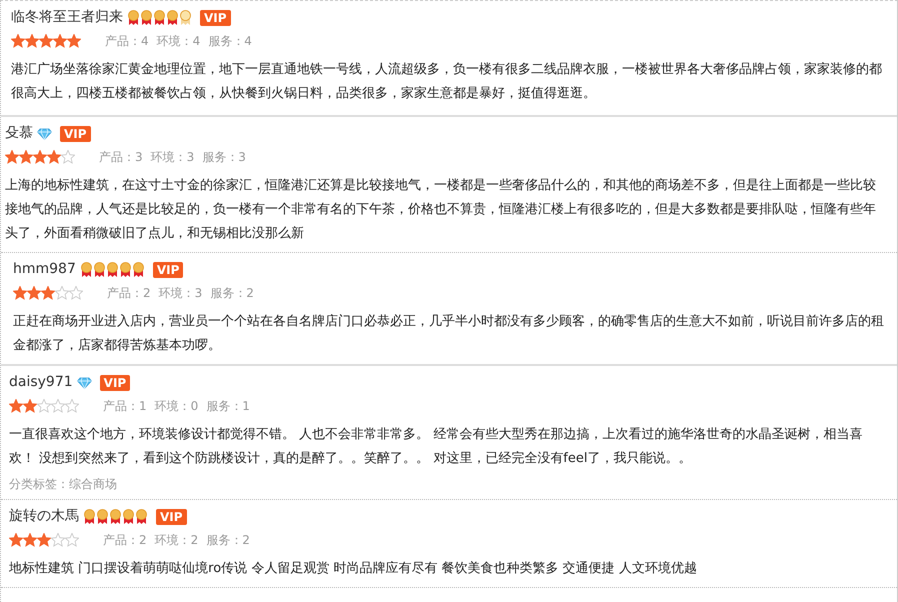  Describe the element at coordinates (230, 41) in the screenshot. I see `score-label: 服务：4` at that location.